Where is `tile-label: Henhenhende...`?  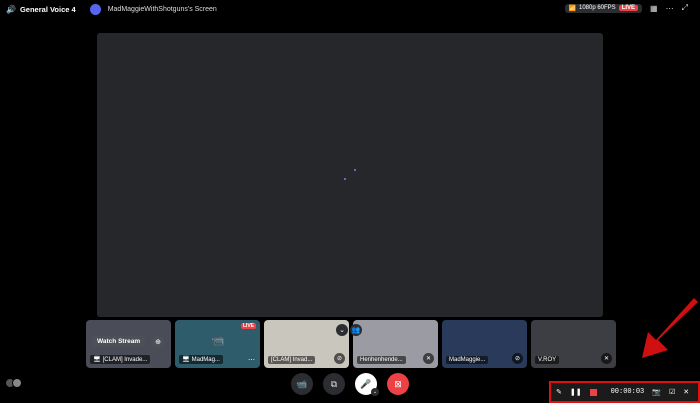
tile-label: Henhenhende... is located at coordinates (381, 360).